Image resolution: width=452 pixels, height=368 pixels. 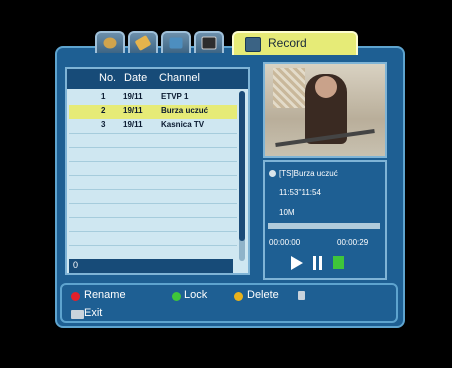 I want to click on info-key-icon, so click(x=301, y=295).